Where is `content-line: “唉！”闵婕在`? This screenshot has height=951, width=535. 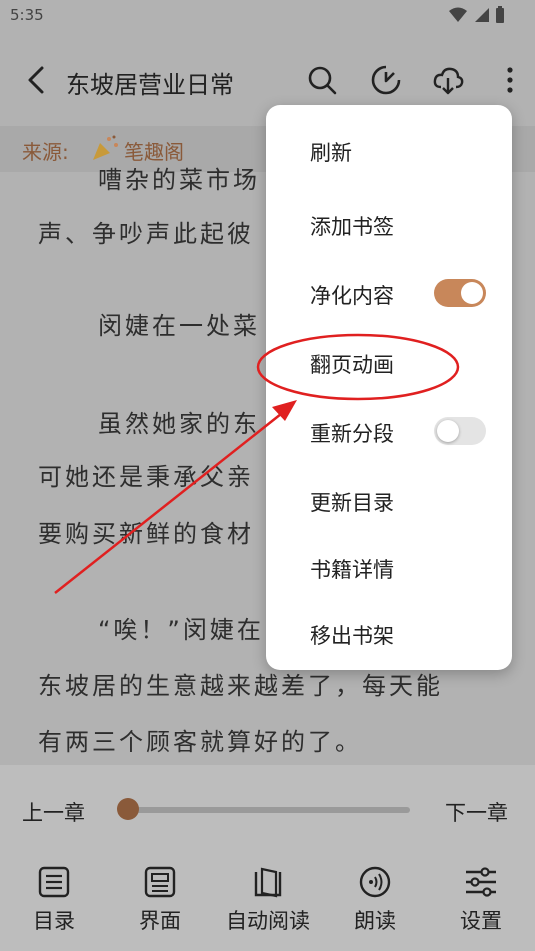 content-line: “唉！”闵婕在 is located at coordinates (181, 630).